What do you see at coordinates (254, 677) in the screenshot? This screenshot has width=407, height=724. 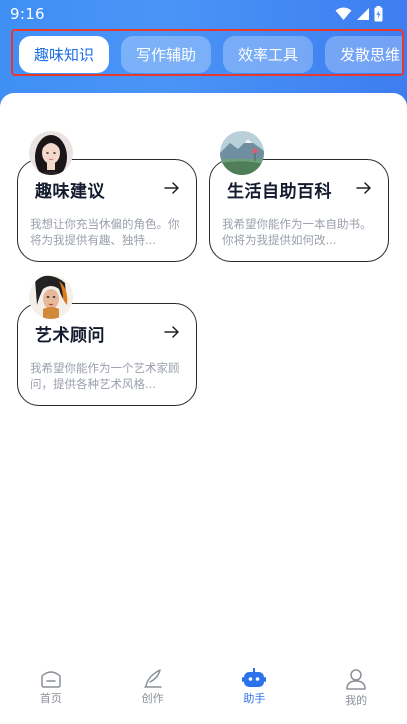 I see `robot-icon` at bounding box center [254, 677].